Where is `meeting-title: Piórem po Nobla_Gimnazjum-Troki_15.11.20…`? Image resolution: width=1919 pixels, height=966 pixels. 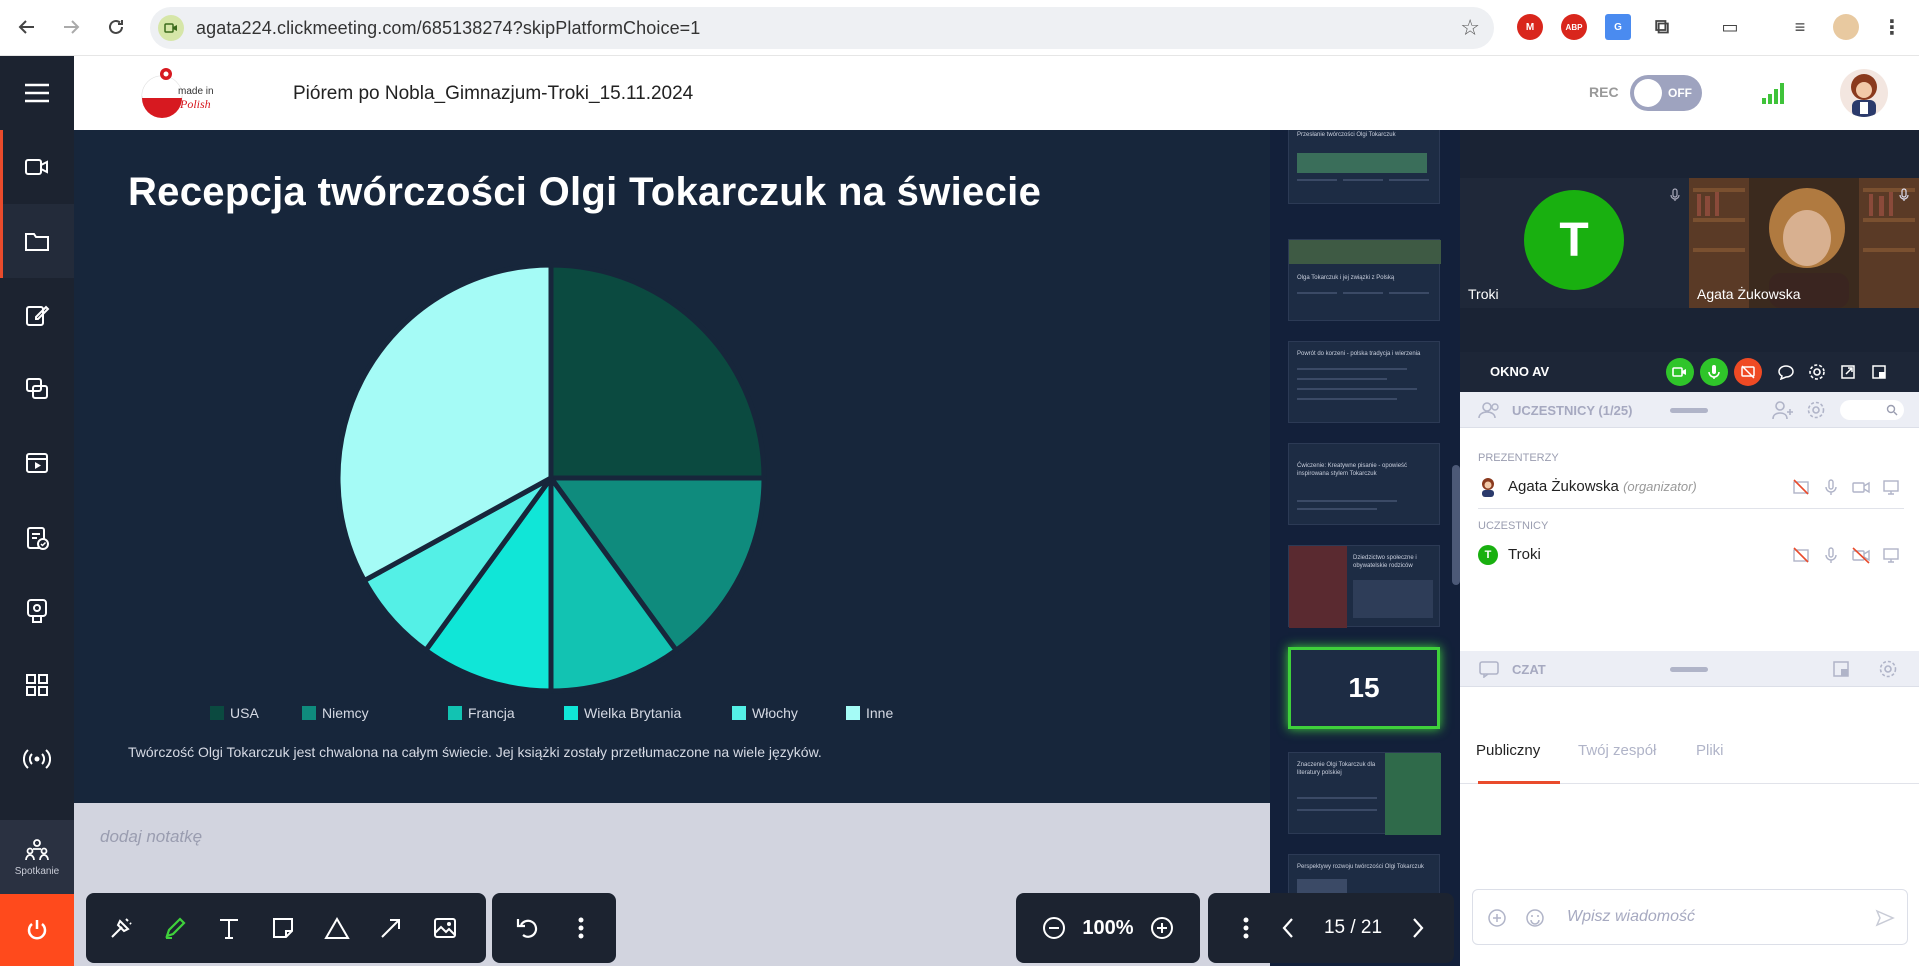
meeting-title: Piórem po Nobla_Gimnazjum-Troki_15.11.20… is located at coordinates (493, 93).